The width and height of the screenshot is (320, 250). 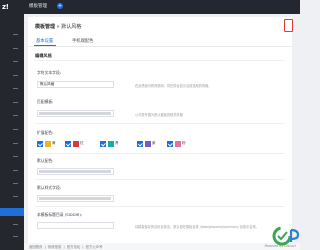 What do you see at coordinates (173, 86) in the screenshot?
I see `template-name-help: 在此界面可修改说明，将在前台显示当前选用的风格。` at bounding box center [173, 86].